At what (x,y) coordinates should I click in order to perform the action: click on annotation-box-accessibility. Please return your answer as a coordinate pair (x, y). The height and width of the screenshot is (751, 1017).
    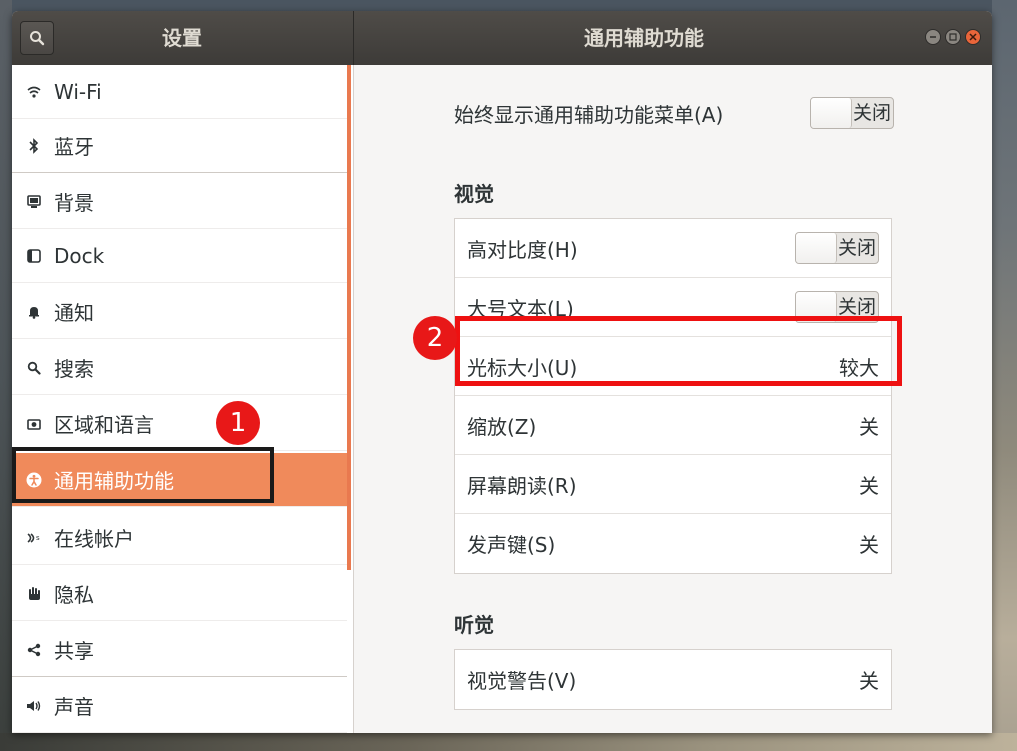
    Looking at the image, I should click on (143, 475).